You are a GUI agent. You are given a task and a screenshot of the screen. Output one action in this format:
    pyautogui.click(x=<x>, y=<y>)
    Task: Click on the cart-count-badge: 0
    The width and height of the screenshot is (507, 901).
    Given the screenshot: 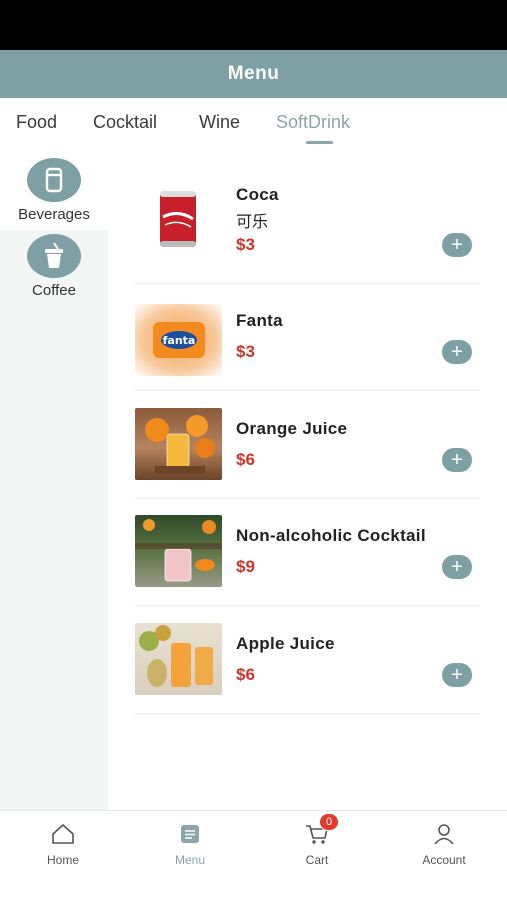 What is the action you would take?
    pyautogui.click(x=329, y=822)
    